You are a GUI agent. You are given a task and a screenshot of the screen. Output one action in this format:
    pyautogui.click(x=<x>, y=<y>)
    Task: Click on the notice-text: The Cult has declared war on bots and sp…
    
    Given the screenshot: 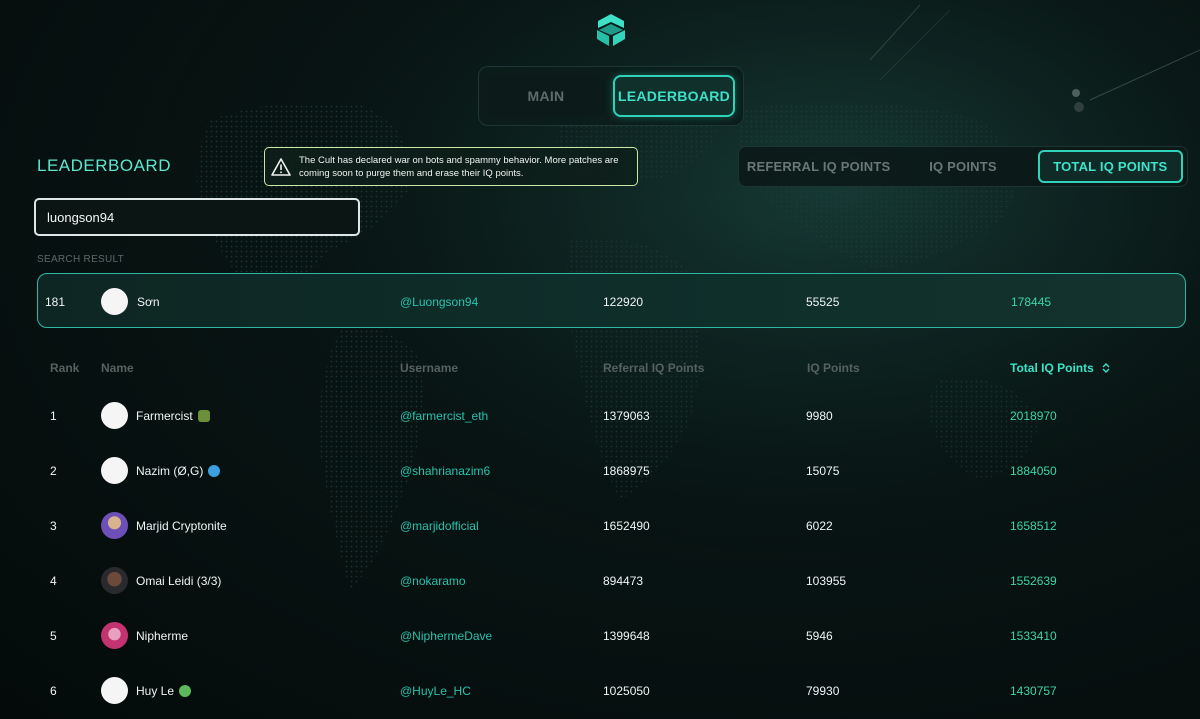 What is the action you would take?
    pyautogui.click(x=459, y=166)
    